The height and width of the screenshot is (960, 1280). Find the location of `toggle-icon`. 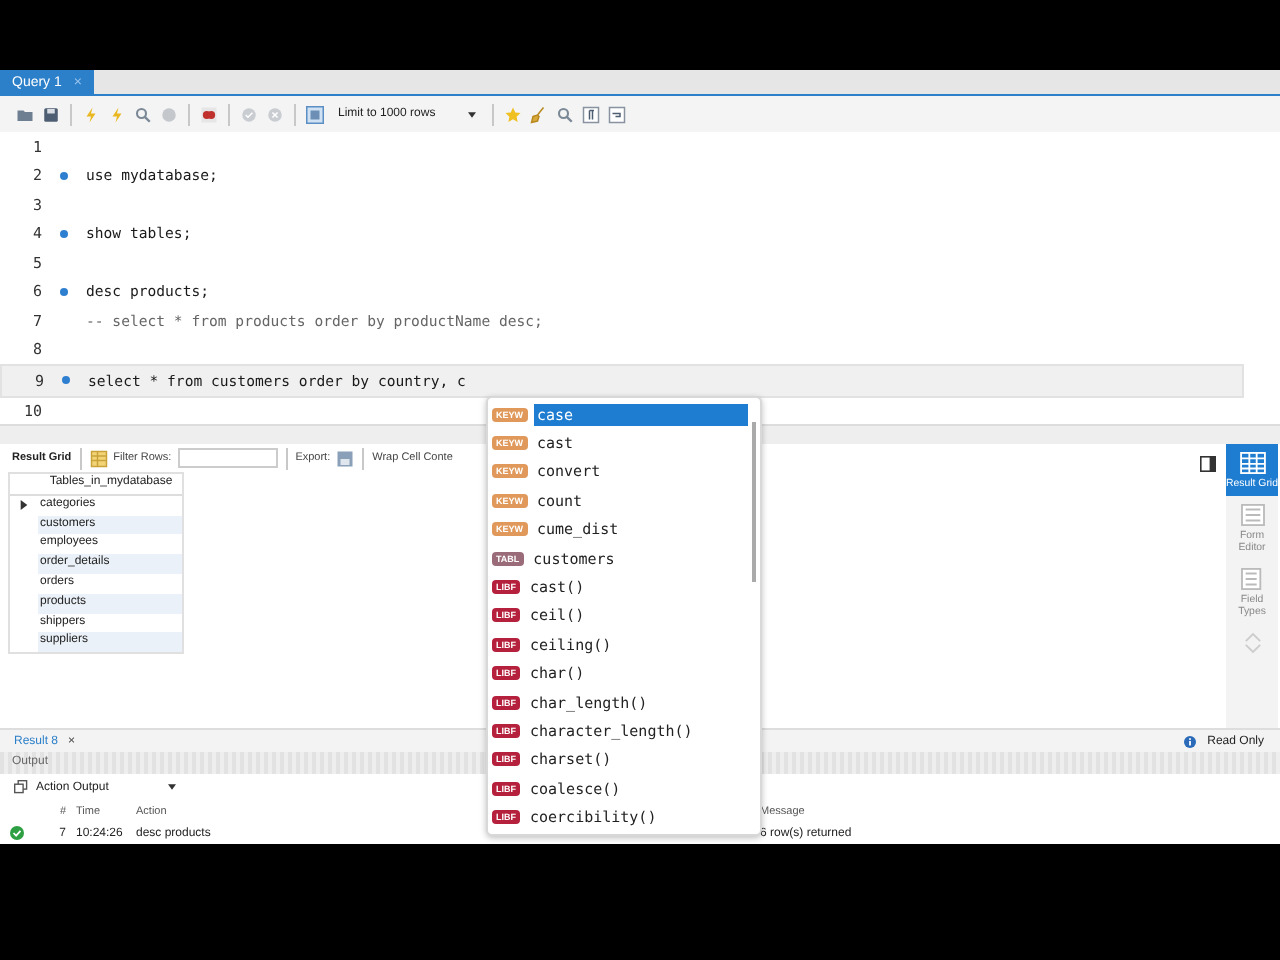

toggle-icon is located at coordinates (315, 114).